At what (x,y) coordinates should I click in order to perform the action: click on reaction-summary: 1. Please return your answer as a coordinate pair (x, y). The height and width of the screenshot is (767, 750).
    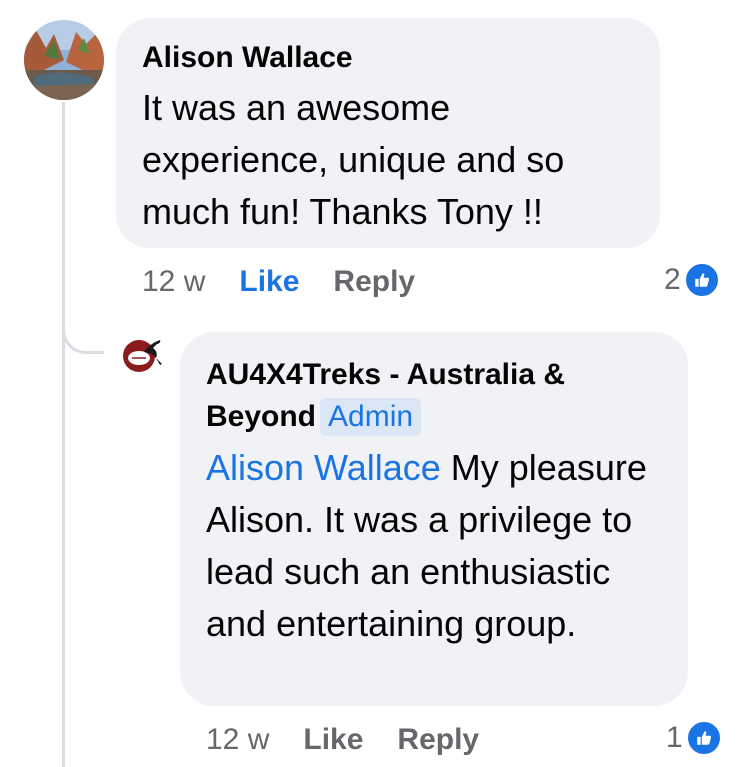
    Looking at the image, I should click on (694, 738).